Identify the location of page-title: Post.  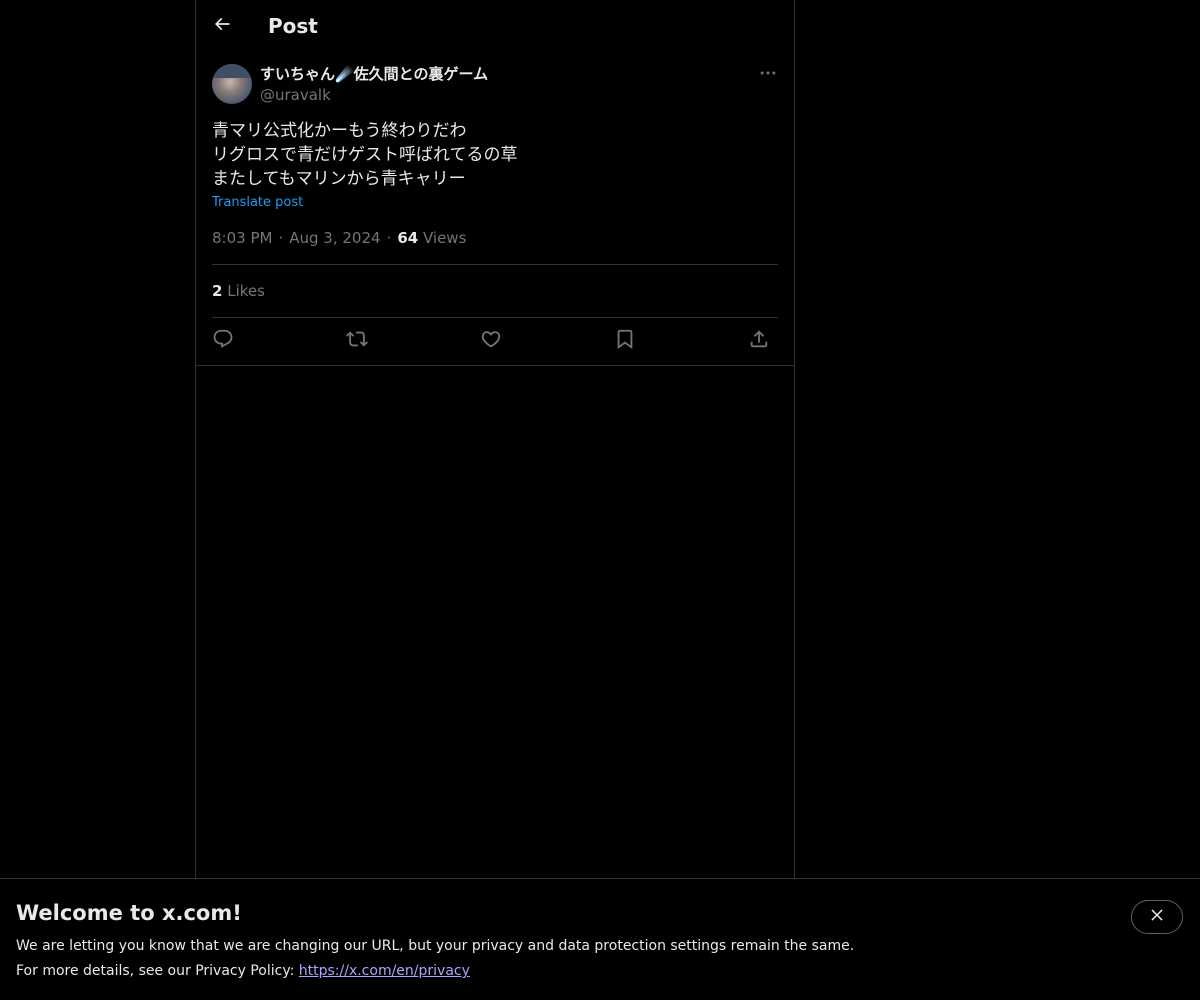
(293, 26).